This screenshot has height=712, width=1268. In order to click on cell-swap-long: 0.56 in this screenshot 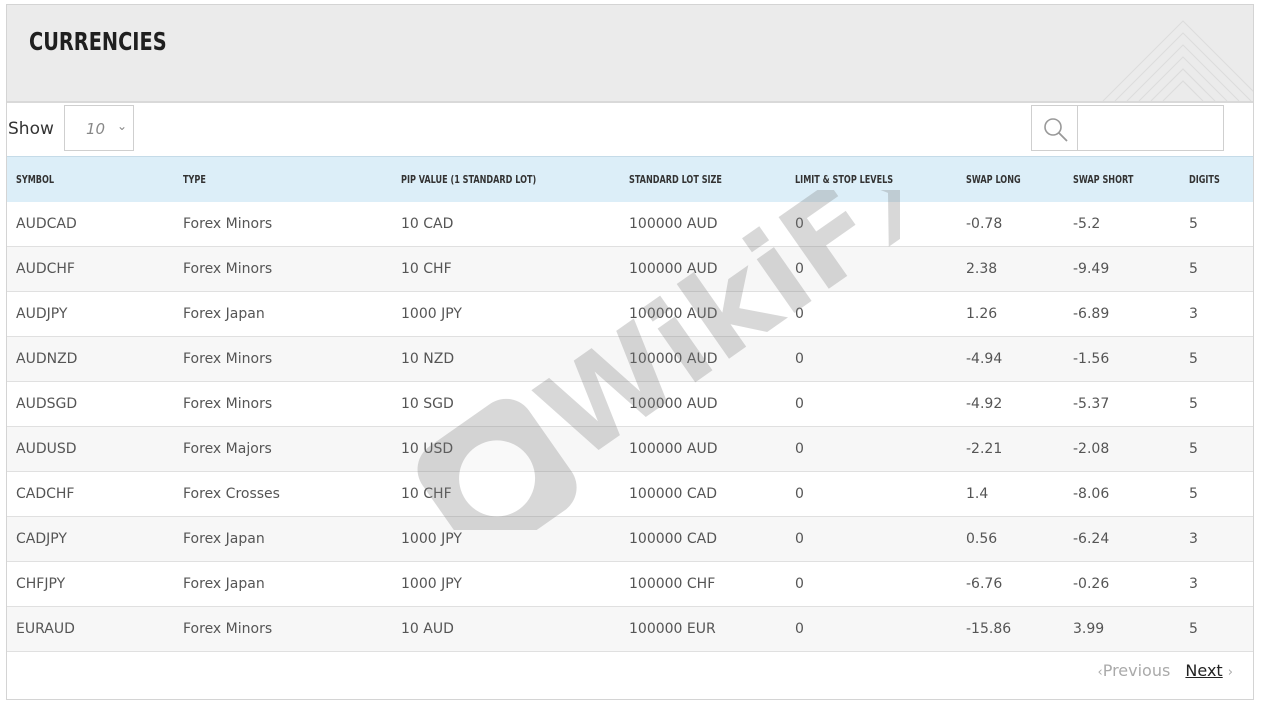, I will do `click(982, 539)`.